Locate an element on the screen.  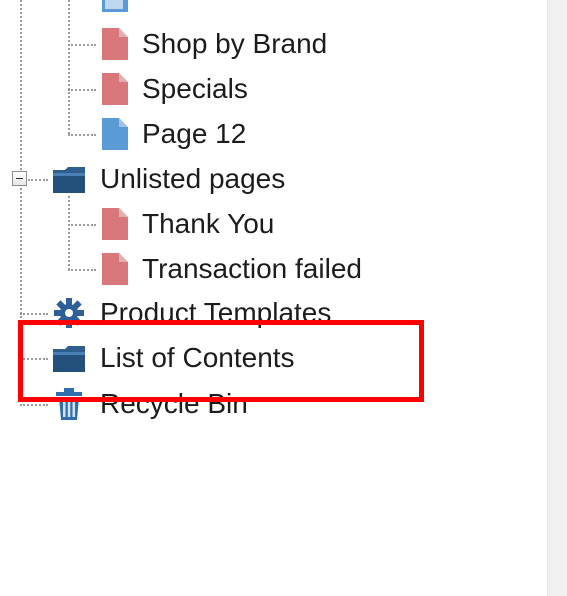
tree-item-list-of-contents: List of Contents is located at coordinates (171, 358).